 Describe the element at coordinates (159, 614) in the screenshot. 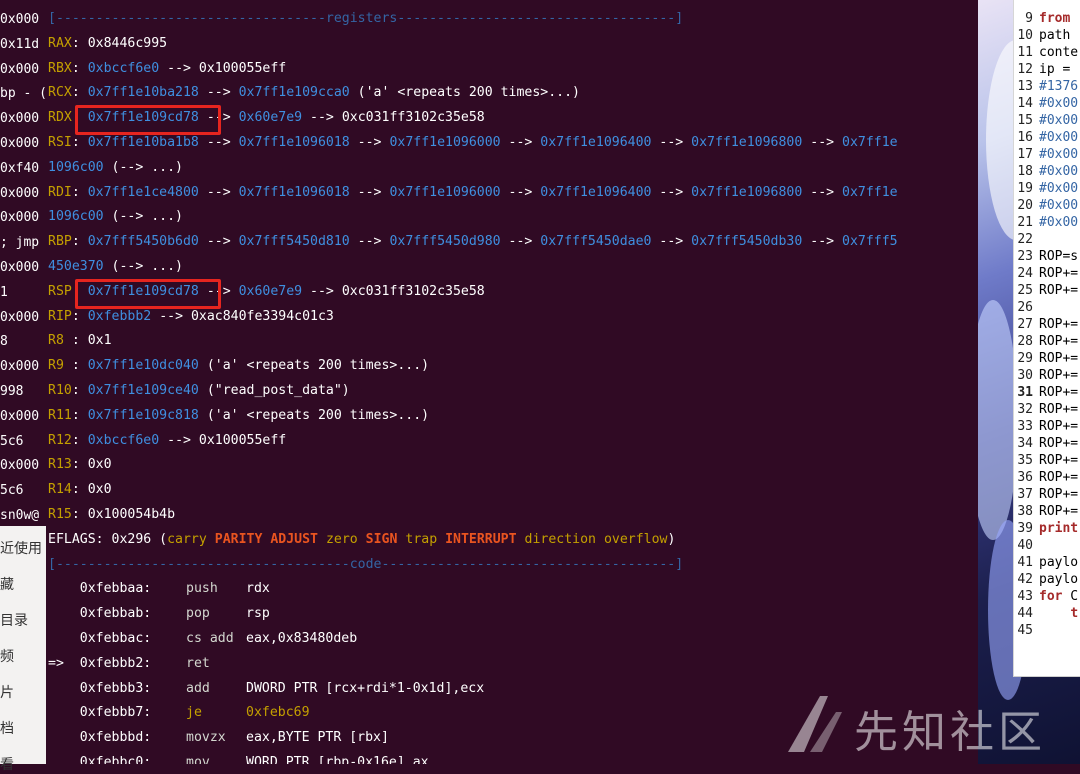

I see `disassembly-line: 0xfebbab: pop rsp` at that location.